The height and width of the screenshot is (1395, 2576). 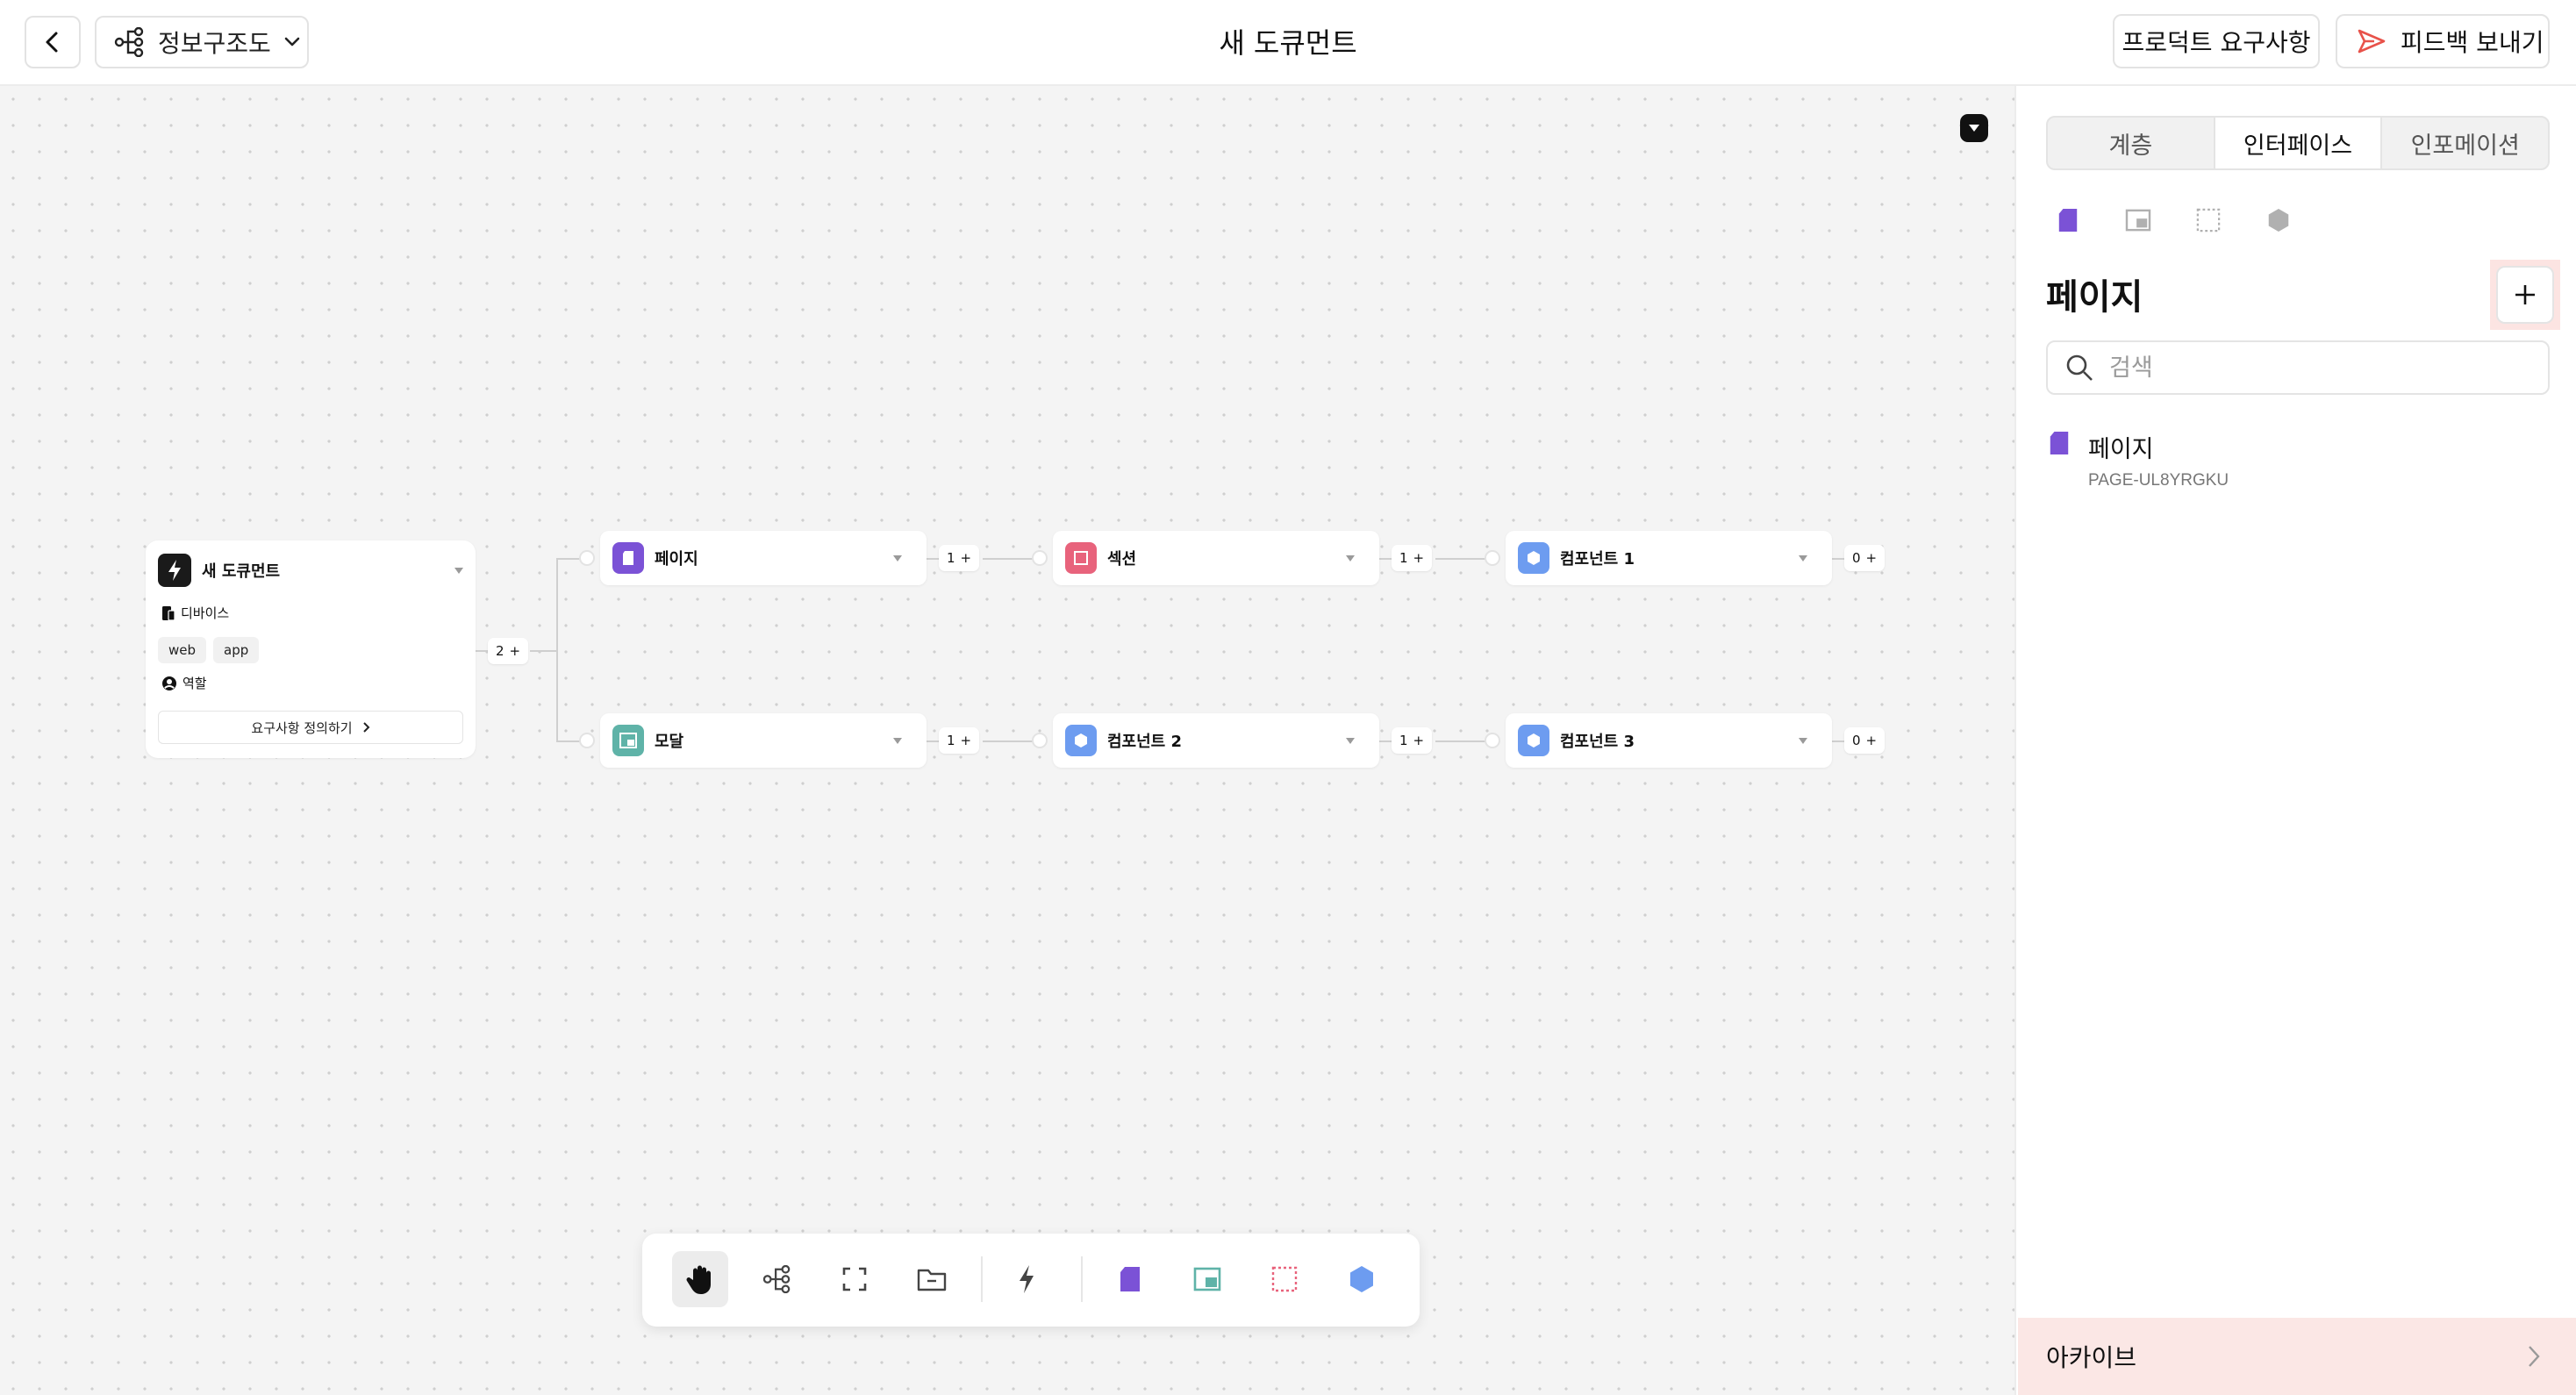 What do you see at coordinates (669, 742) in the screenshot?
I see `node-label: 모달` at bounding box center [669, 742].